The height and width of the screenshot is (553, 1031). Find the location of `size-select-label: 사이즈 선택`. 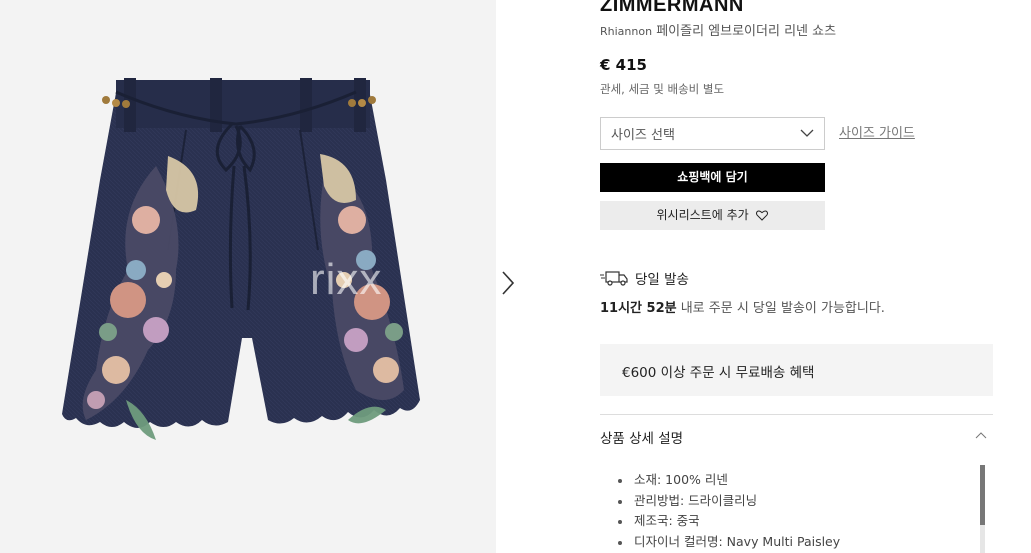

size-select-label: 사이즈 선택 is located at coordinates (643, 135).